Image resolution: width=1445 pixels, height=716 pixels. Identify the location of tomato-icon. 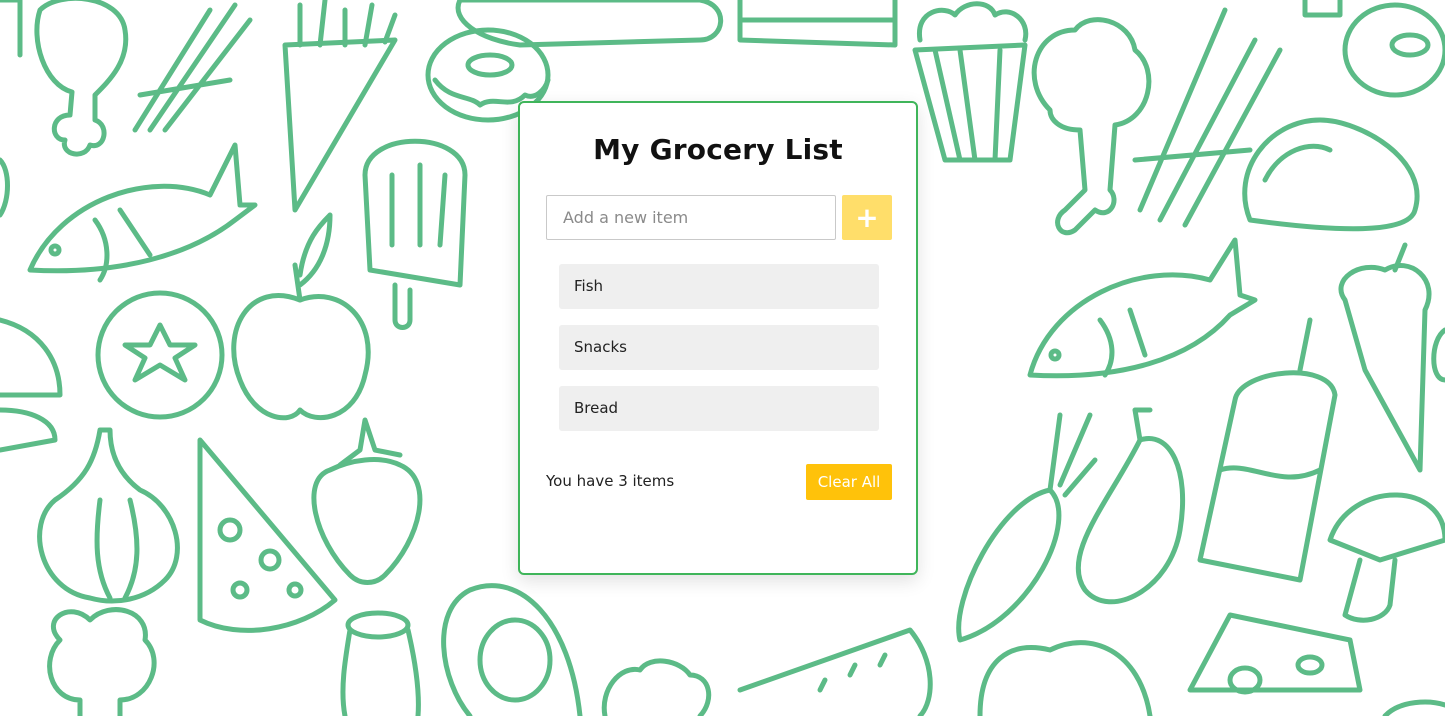
(160, 355).